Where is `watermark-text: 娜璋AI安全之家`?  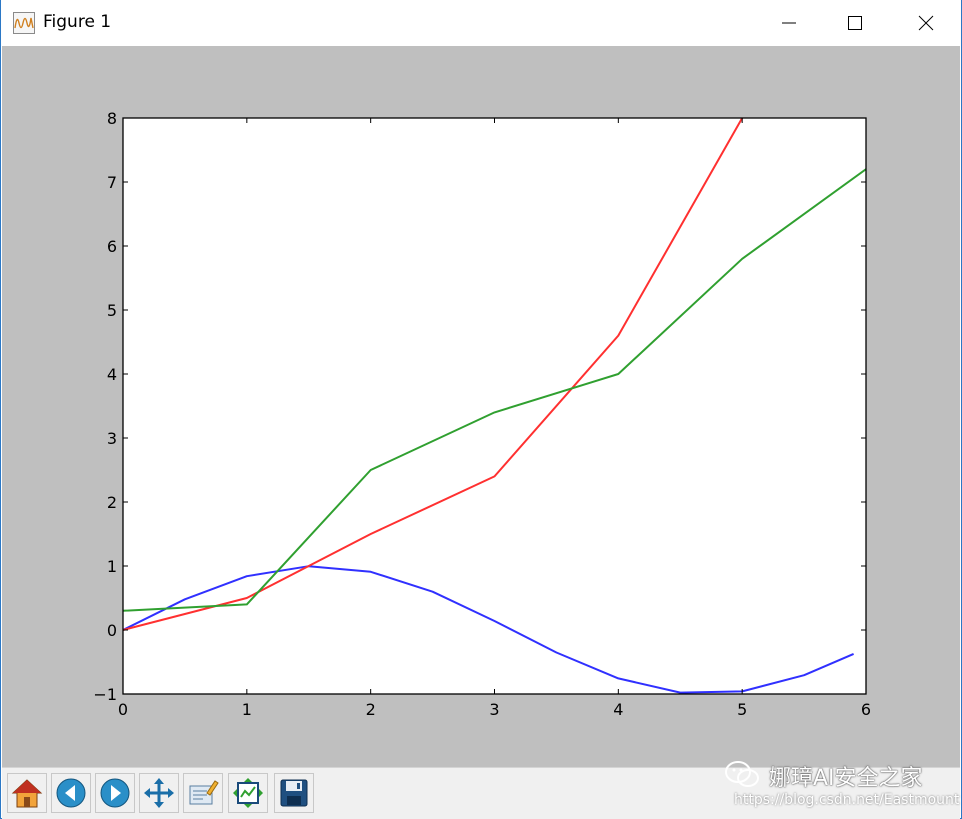
watermark-text: 娜璋AI安全之家 is located at coordinates (846, 778).